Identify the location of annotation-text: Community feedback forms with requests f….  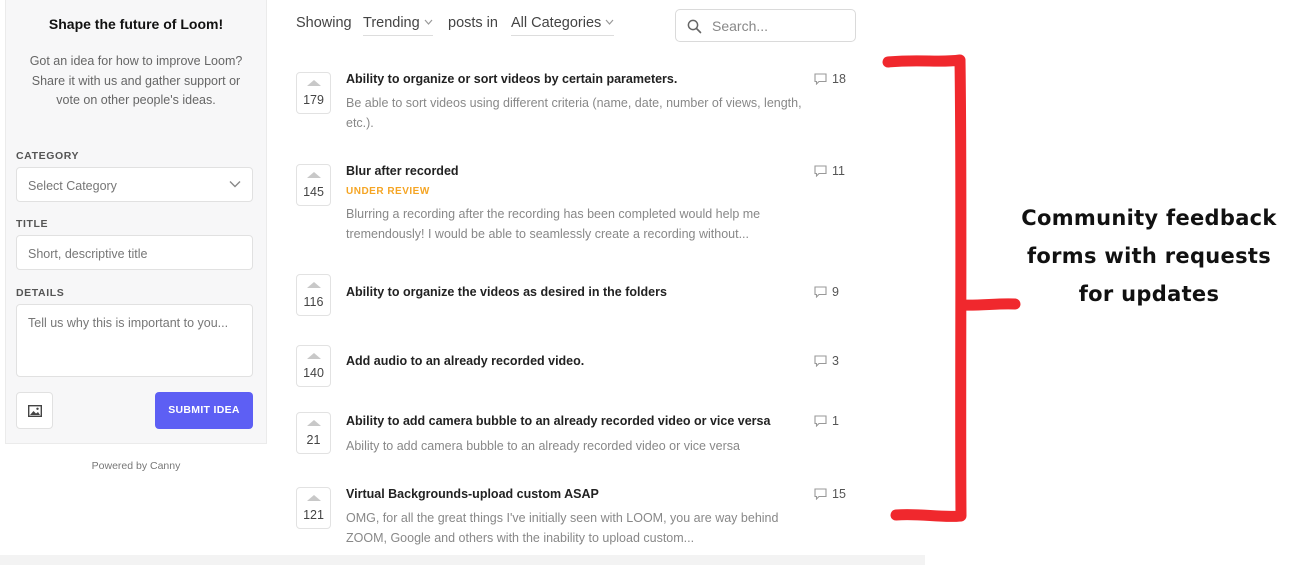
(1149, 256).